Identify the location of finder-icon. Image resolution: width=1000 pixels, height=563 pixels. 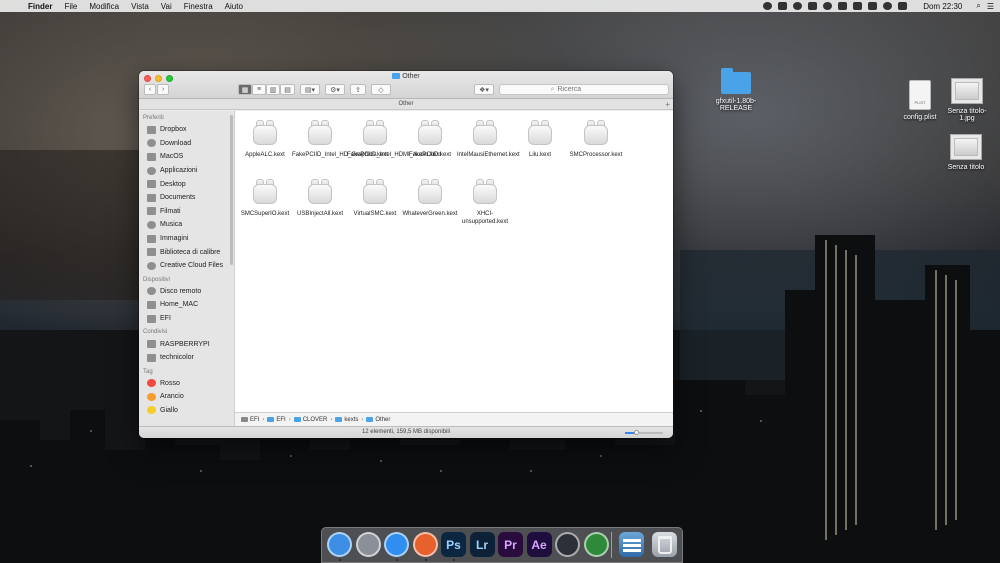
(339, 544).